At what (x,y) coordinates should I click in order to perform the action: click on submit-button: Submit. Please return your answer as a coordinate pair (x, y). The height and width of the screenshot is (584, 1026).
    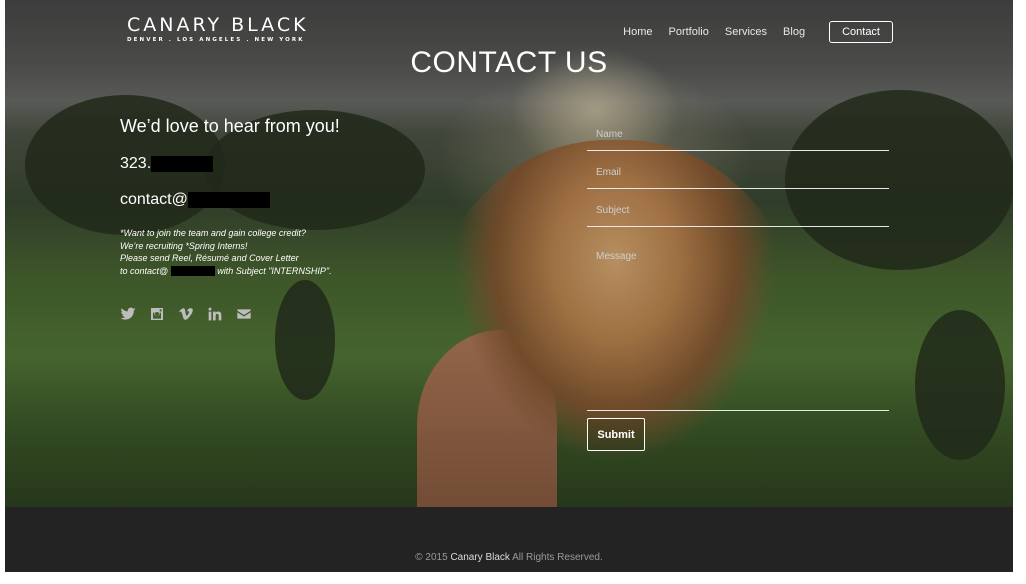
    Looking at the image, I should click on (616, 434).